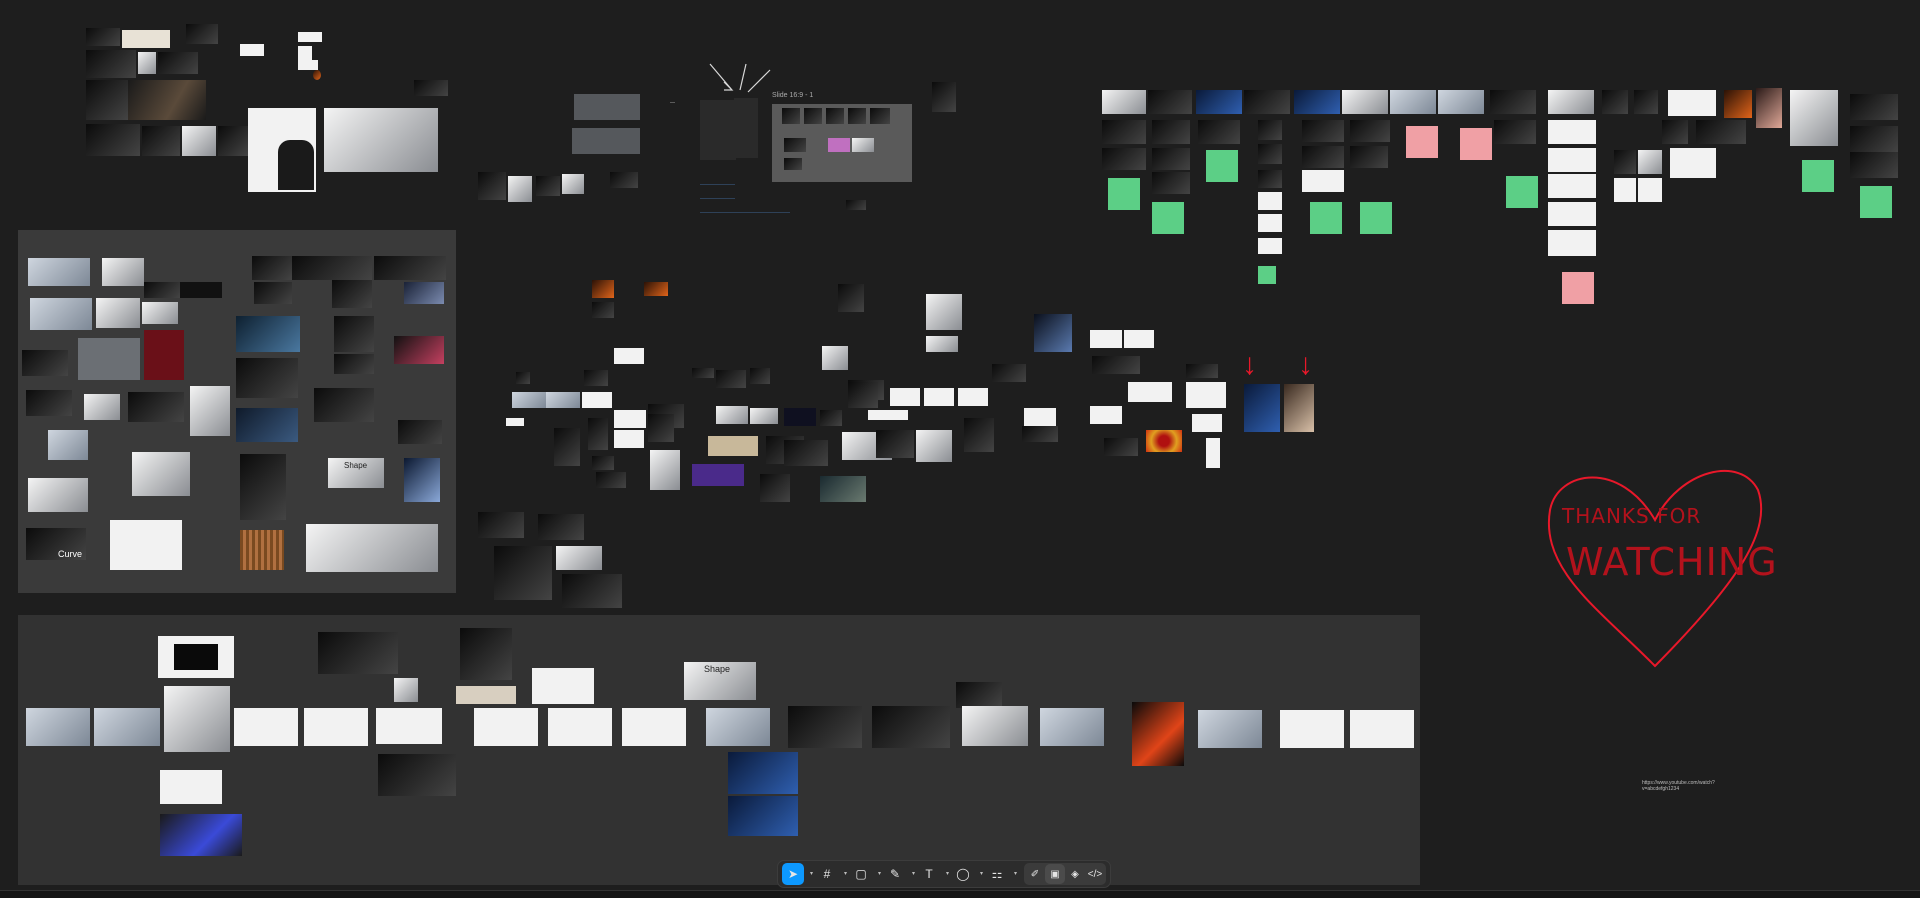 This screenshot has height=898, width=1920. I want to click on dev-mode-button: </>, so click(1095, 874).